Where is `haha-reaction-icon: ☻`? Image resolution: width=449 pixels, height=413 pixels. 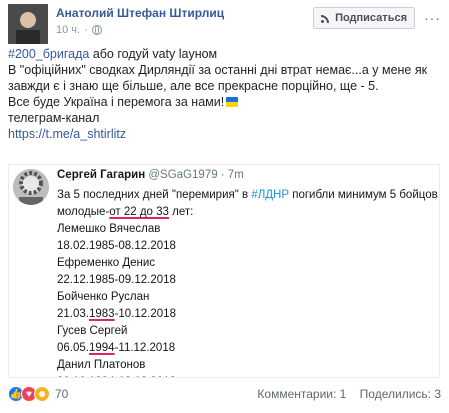
haha-reaction-icon: ☻ is located at coordinates (42, 394).